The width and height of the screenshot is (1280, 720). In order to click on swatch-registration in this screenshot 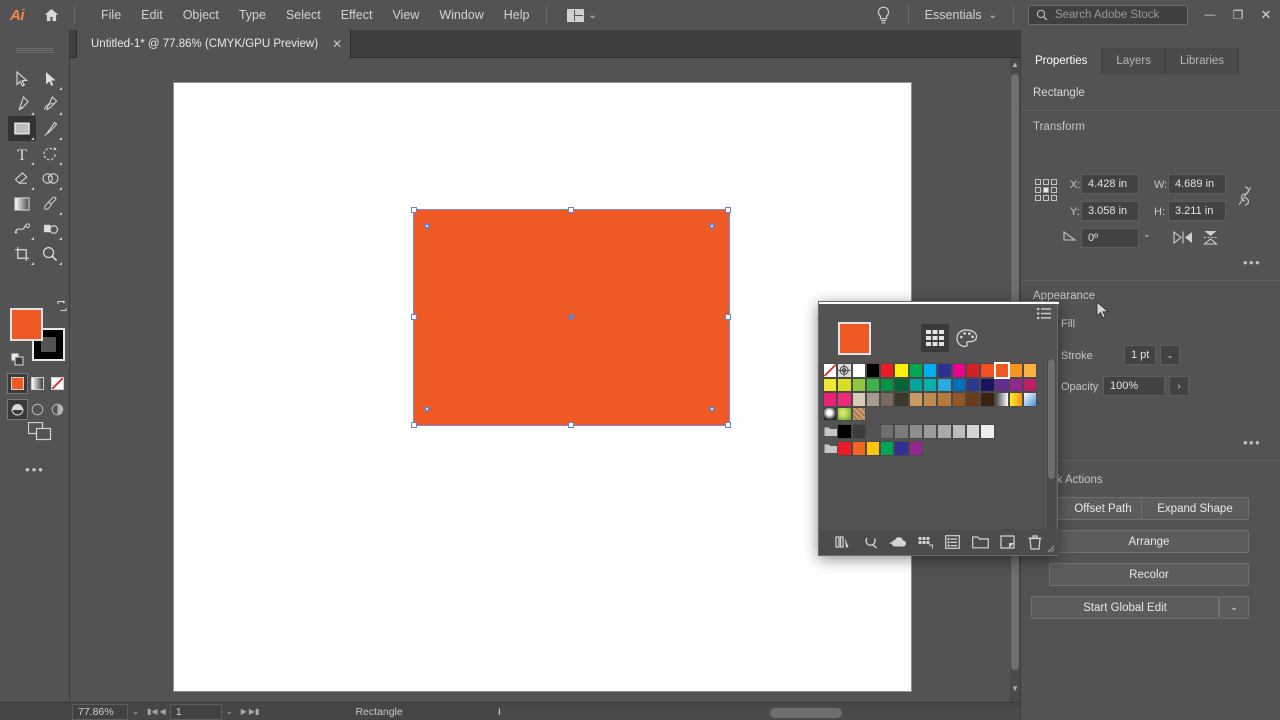, I will do `click(844, 370)`.